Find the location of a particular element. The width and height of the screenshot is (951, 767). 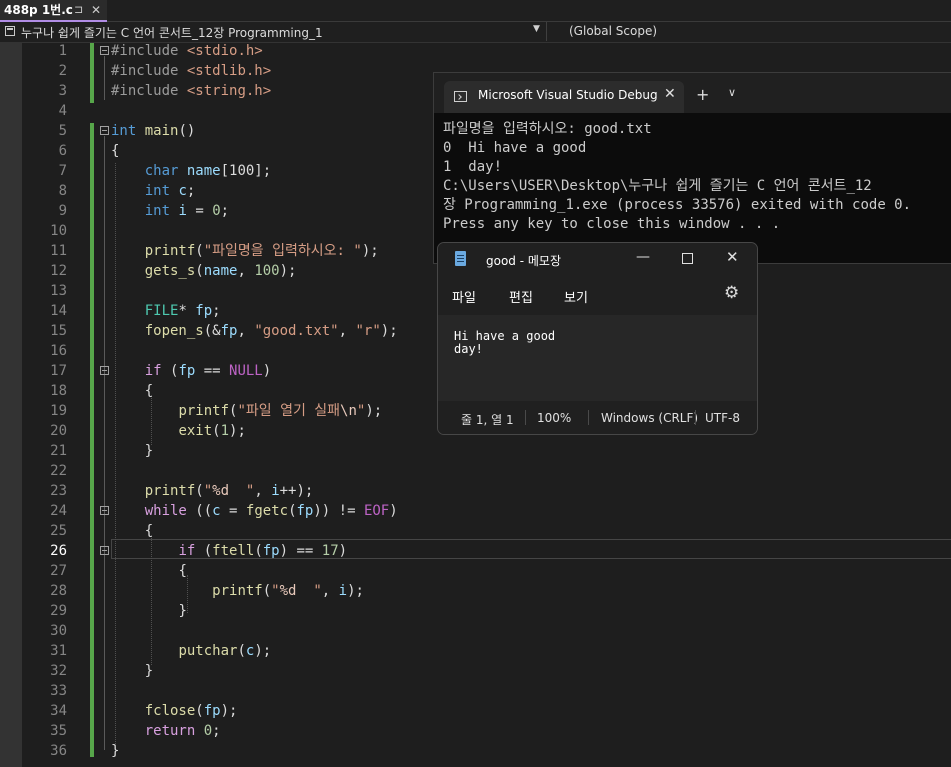

dropdown-arrow-icon: ▼ is located at coordinates (536, 29).